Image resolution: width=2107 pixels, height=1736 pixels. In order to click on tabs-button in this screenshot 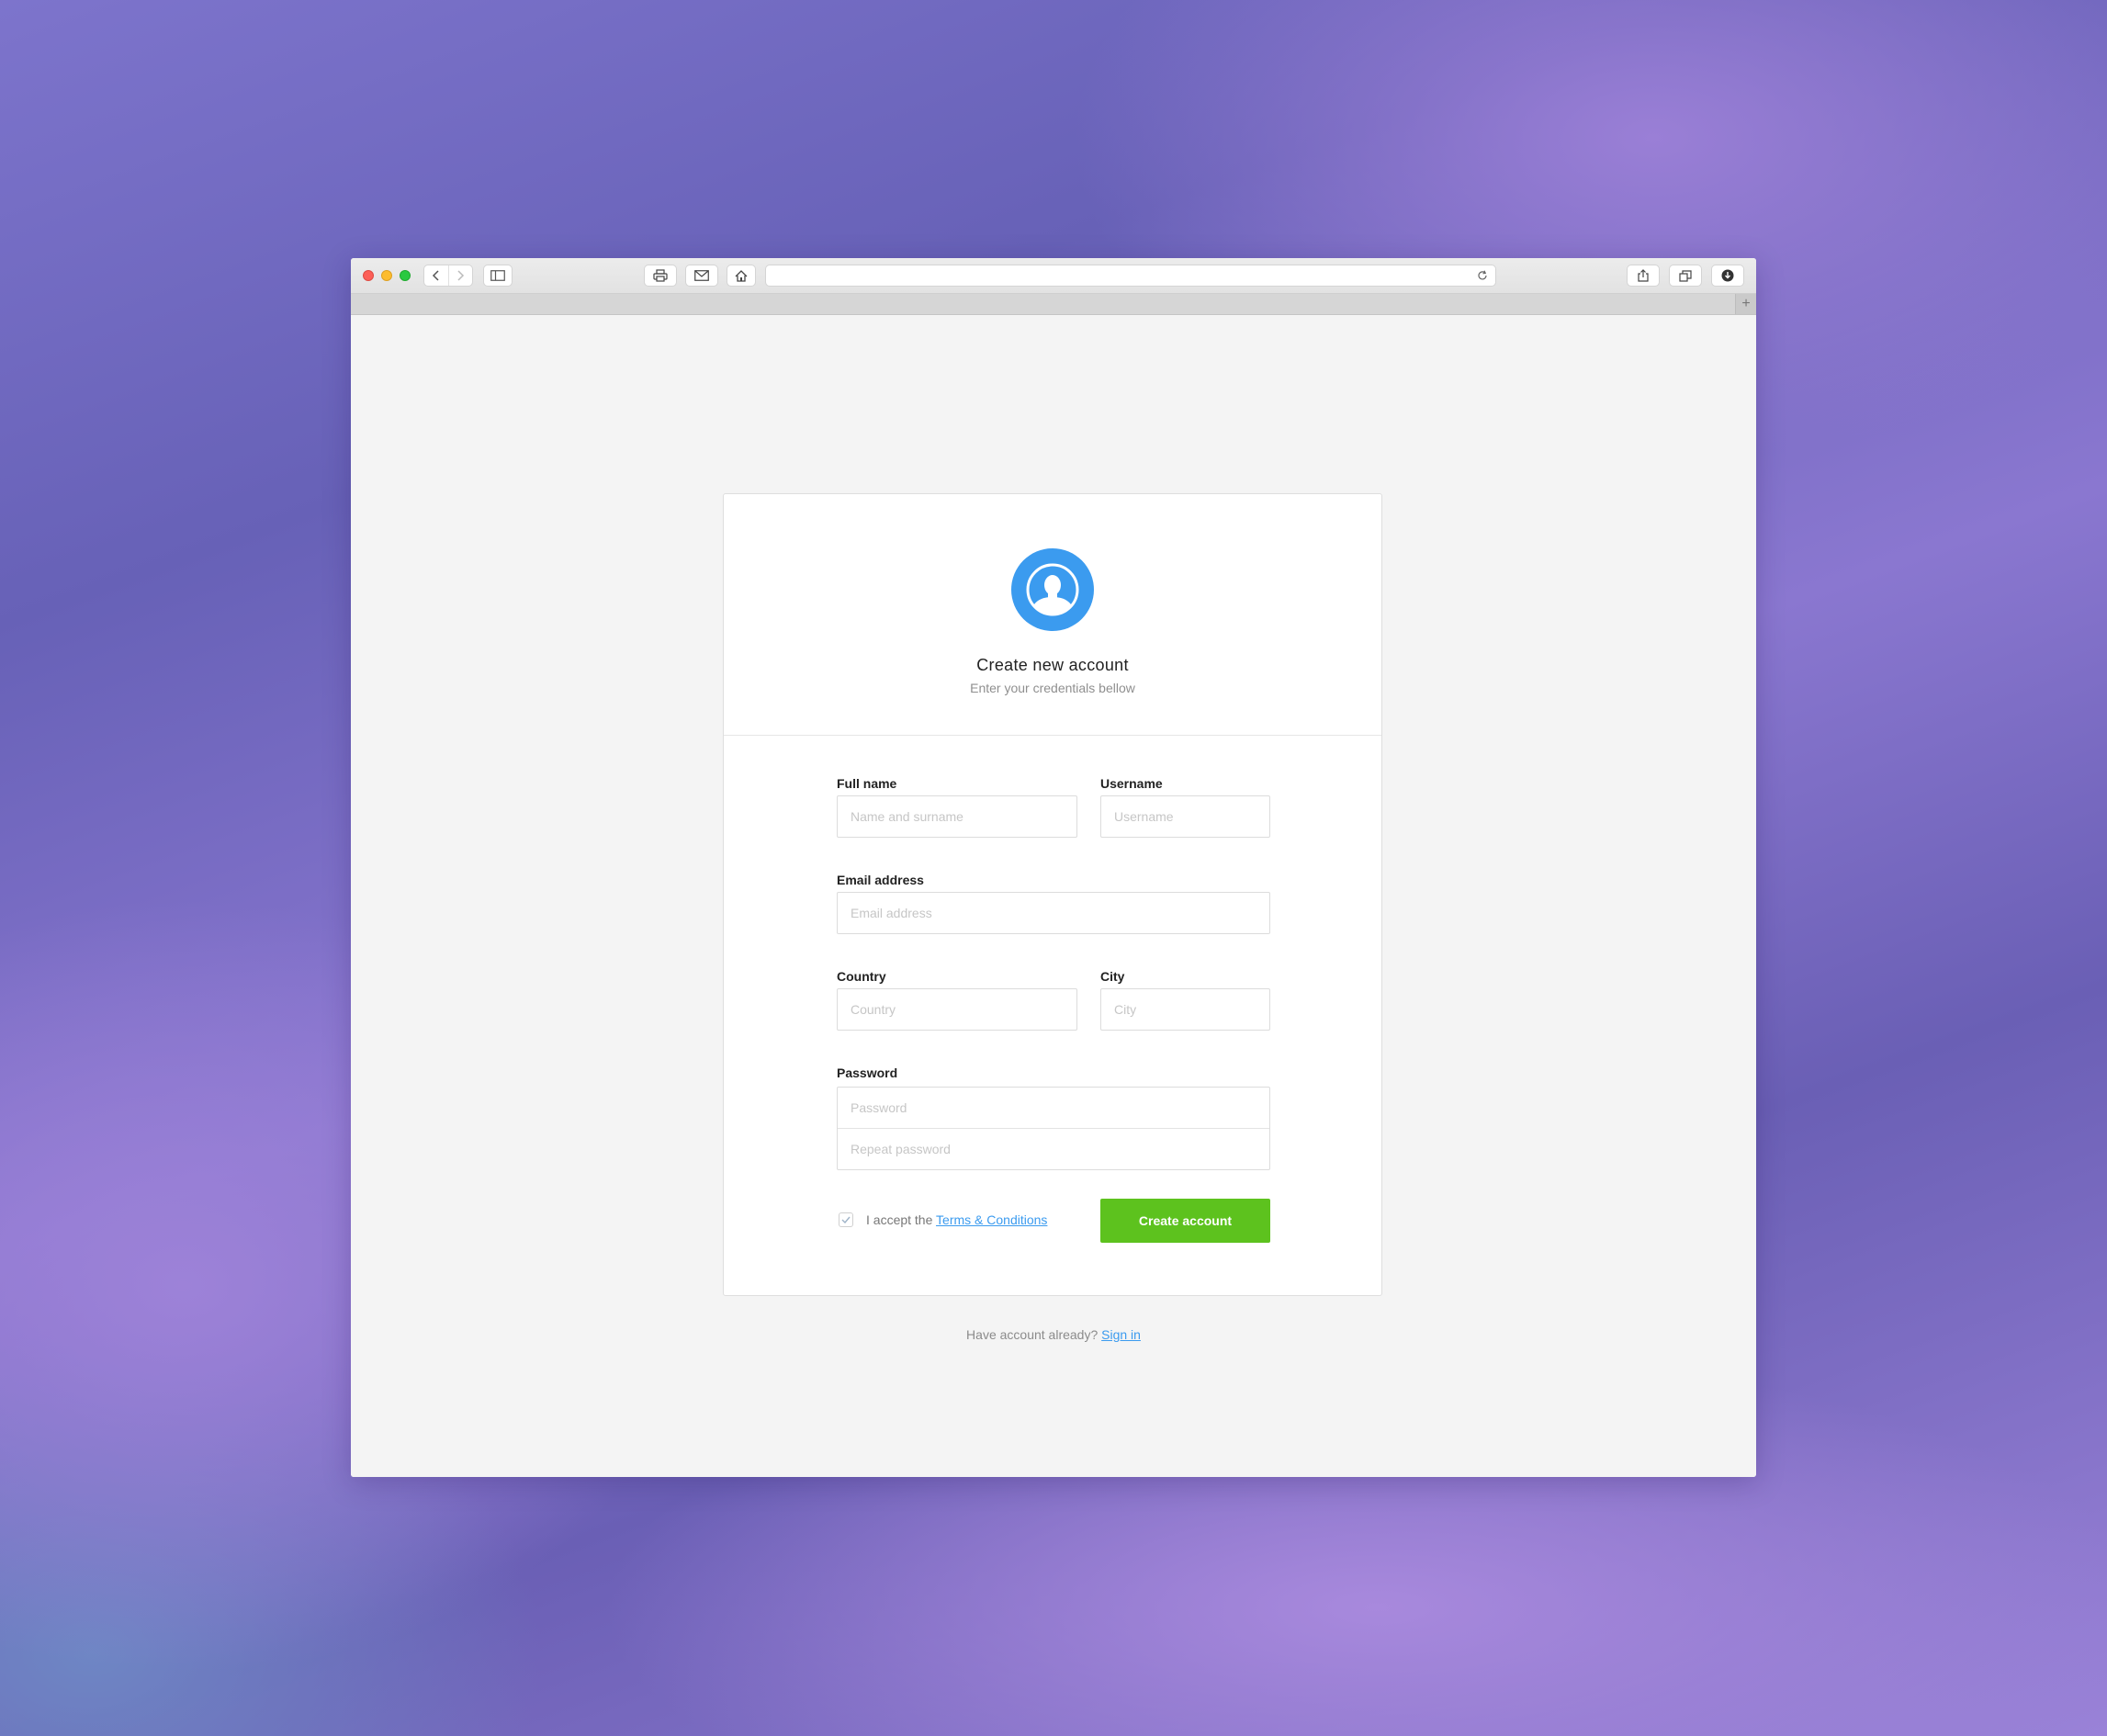, I will do `click(1685, 275)`.